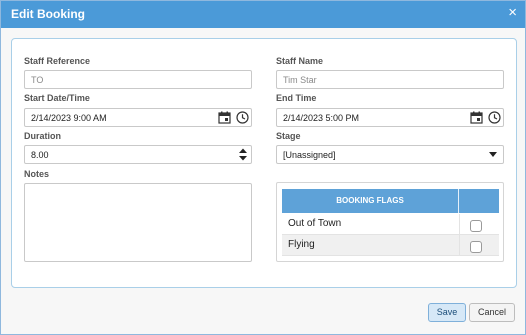 The height and width of the screenshot is (335, 526). What do you see at coordinates (476, 247) in the screenshot?
I see `flying-checkbox` at bounding box center [476, 247].